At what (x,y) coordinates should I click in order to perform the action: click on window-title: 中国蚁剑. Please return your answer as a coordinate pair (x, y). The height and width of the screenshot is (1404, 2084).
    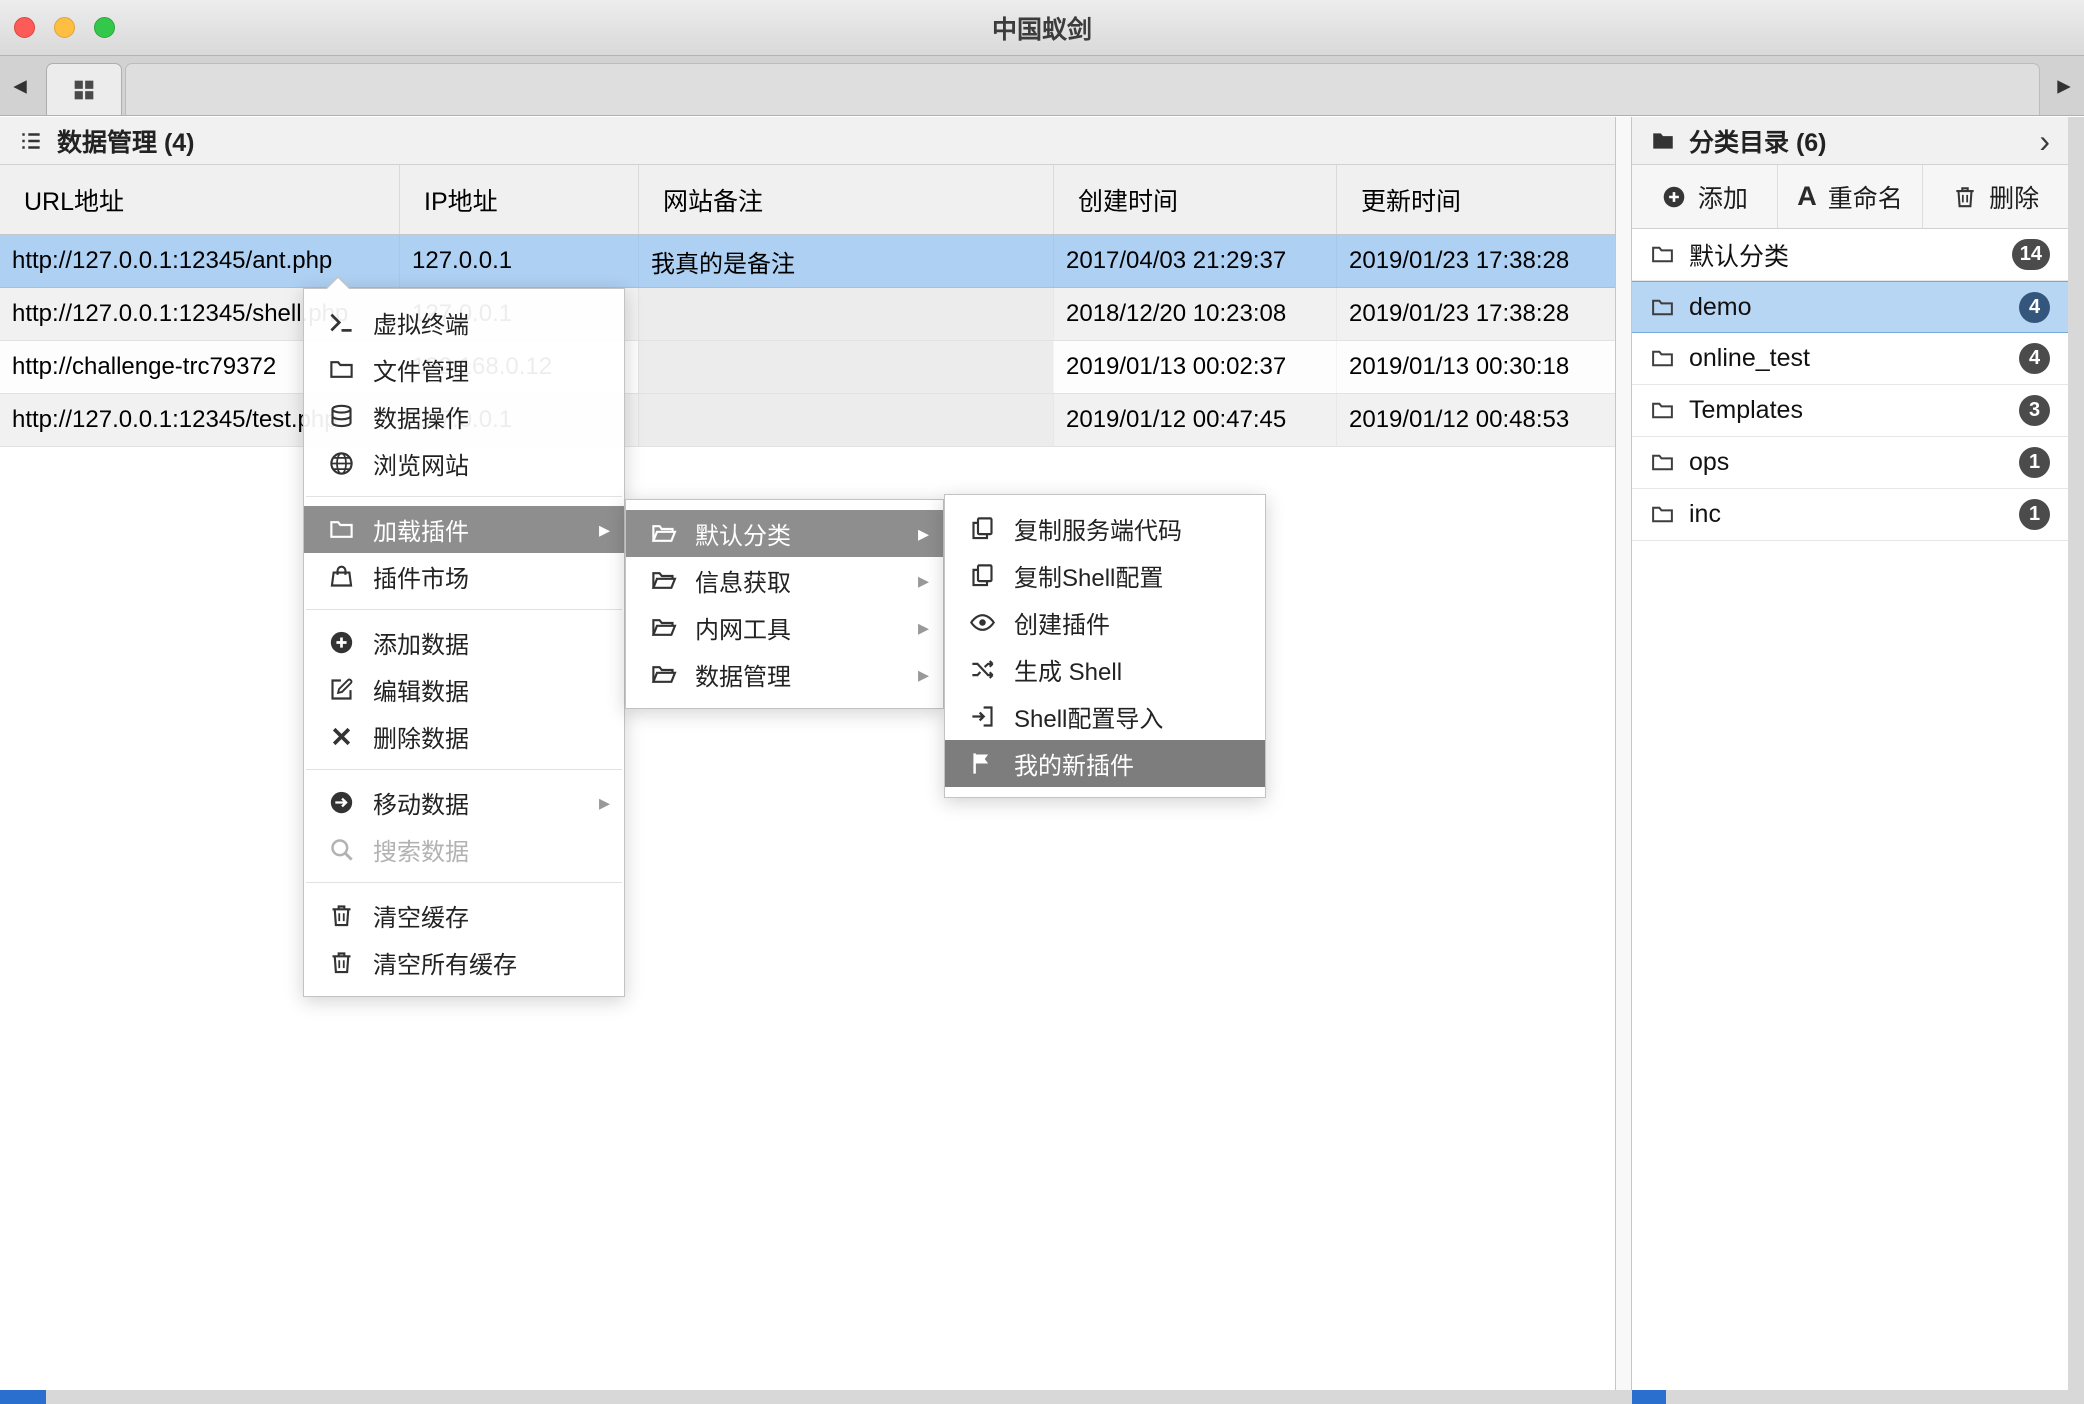
    Looking at the image, I should click on (1041, 29).